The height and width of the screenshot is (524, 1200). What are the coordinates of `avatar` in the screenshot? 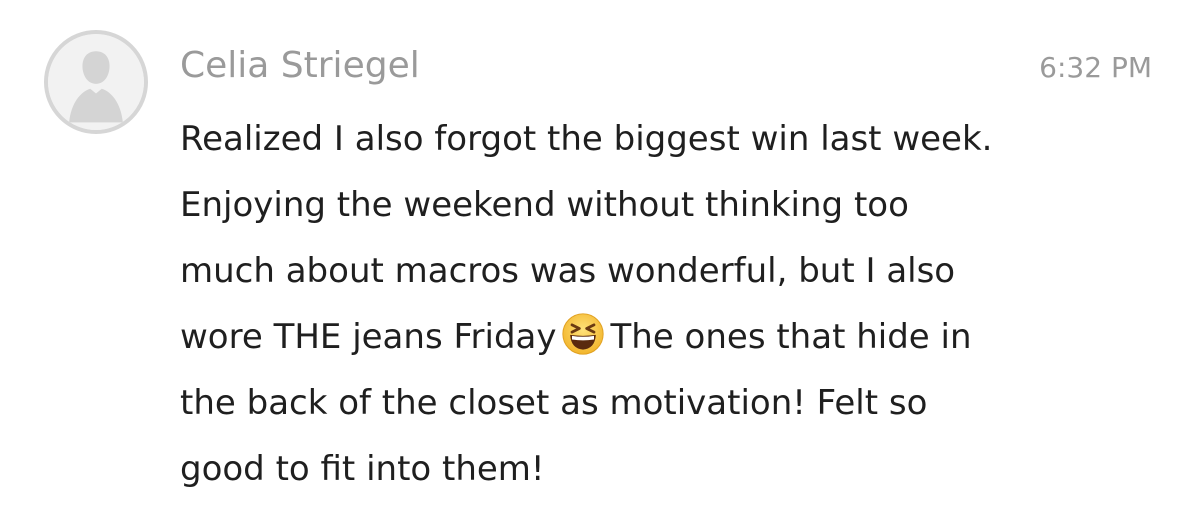 It's located at (96, 82).